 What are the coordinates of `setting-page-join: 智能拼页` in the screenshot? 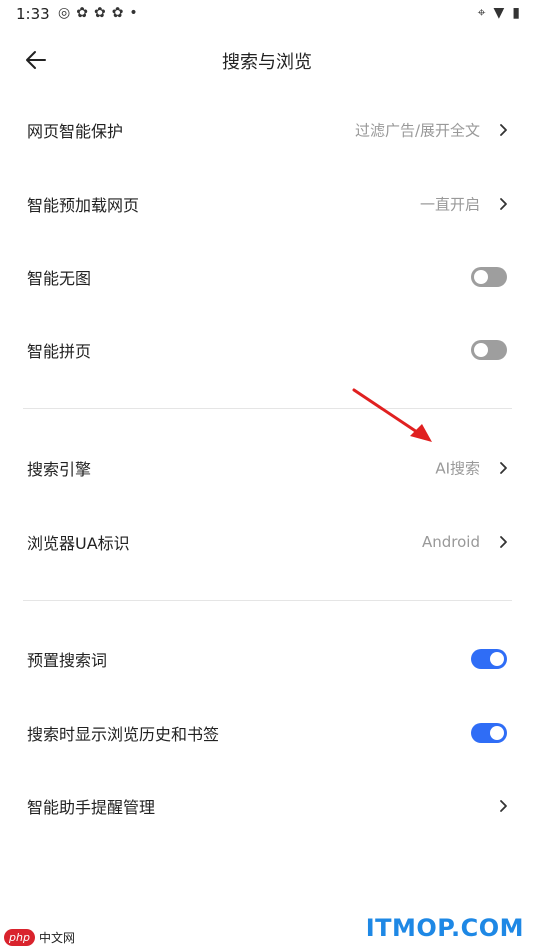 It's located at (267, 350).